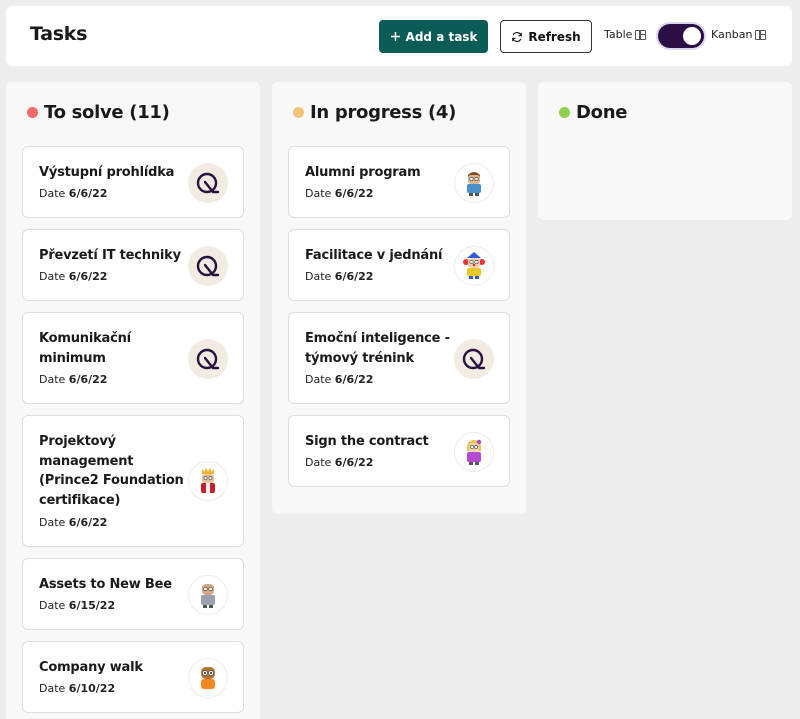 Image resolution: width=800 pixels, height=719 pixels. Describe the element at coordinates (59, 34) in the screenshot. I see `page-title: Tasks` at that location.